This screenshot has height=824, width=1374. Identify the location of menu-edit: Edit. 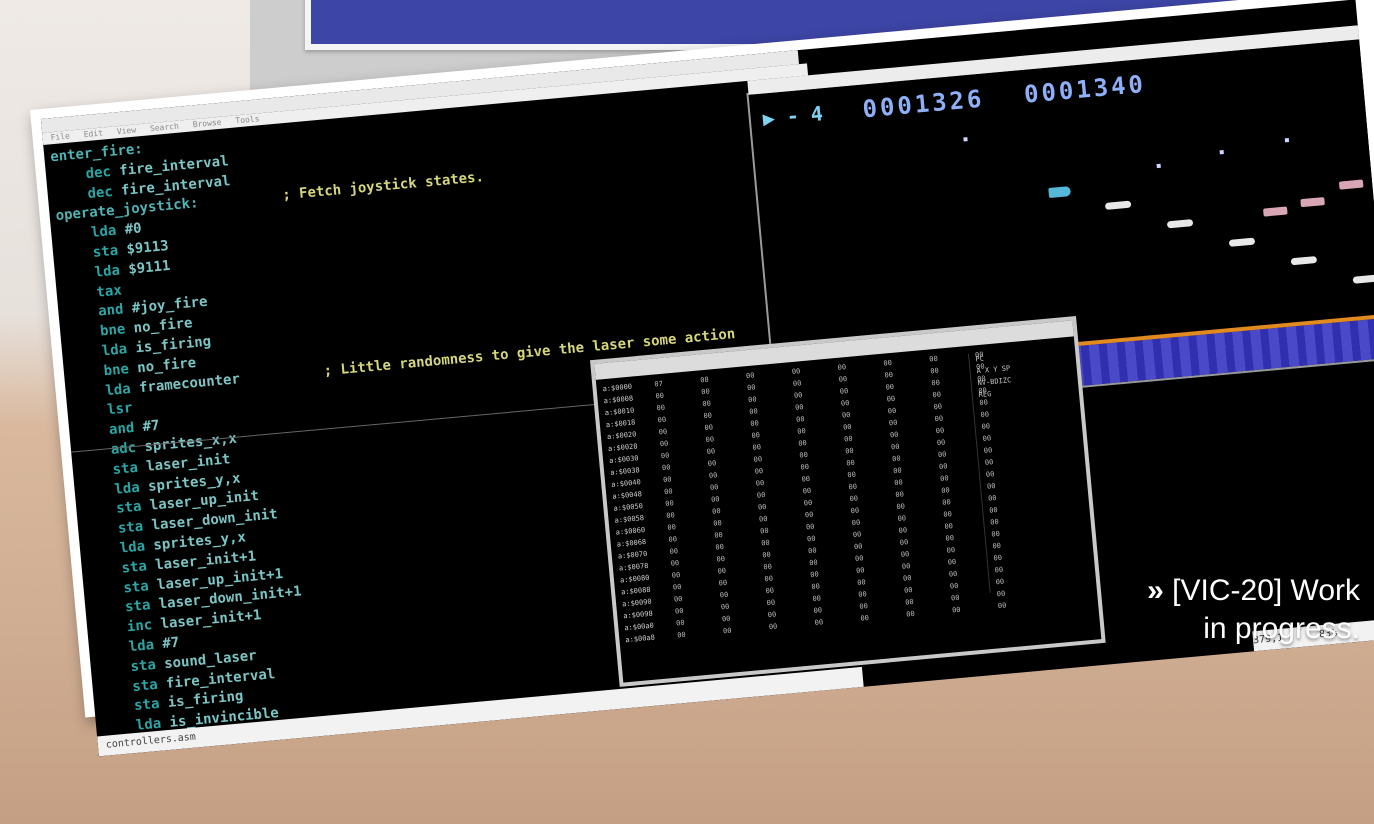
(93, 135).